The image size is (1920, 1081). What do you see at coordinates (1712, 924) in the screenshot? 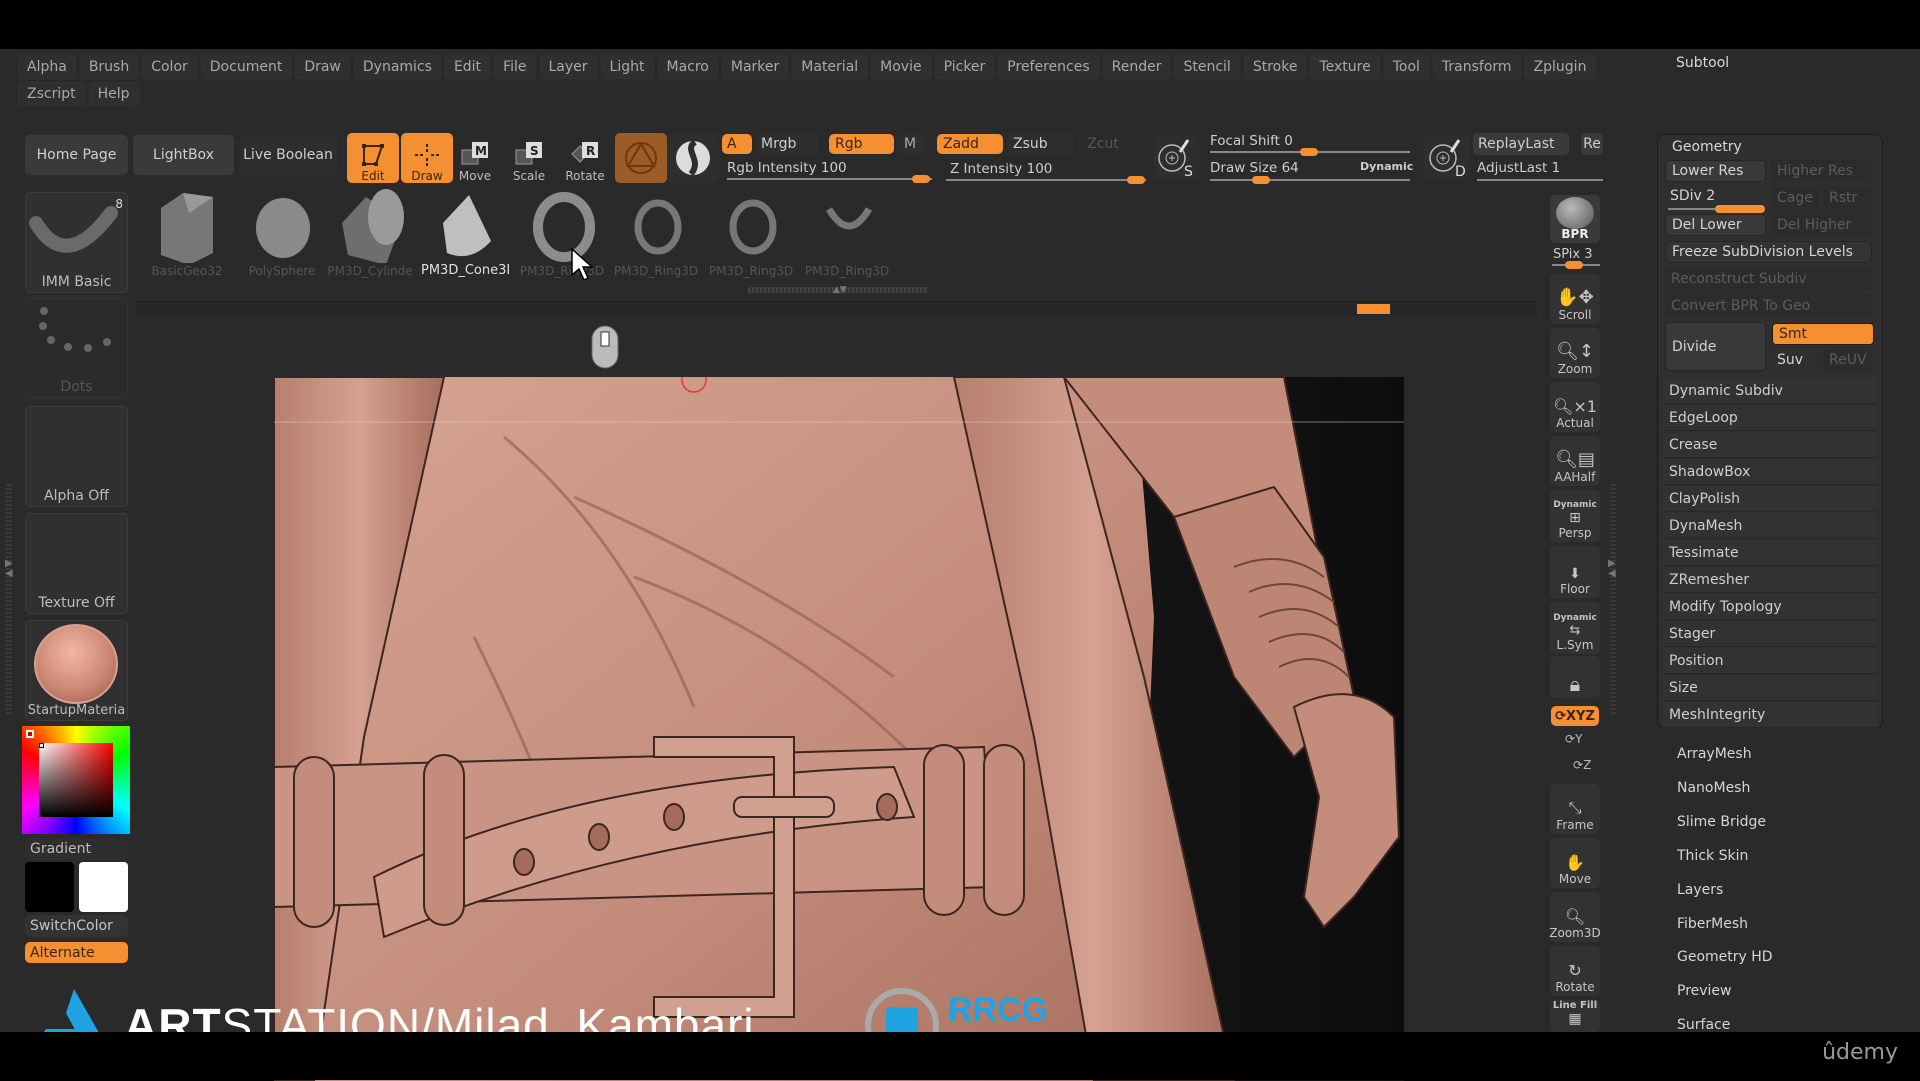
I see `tool-subpalette-fibermesh: FiberMesh` at bounding box center [1712, 924].